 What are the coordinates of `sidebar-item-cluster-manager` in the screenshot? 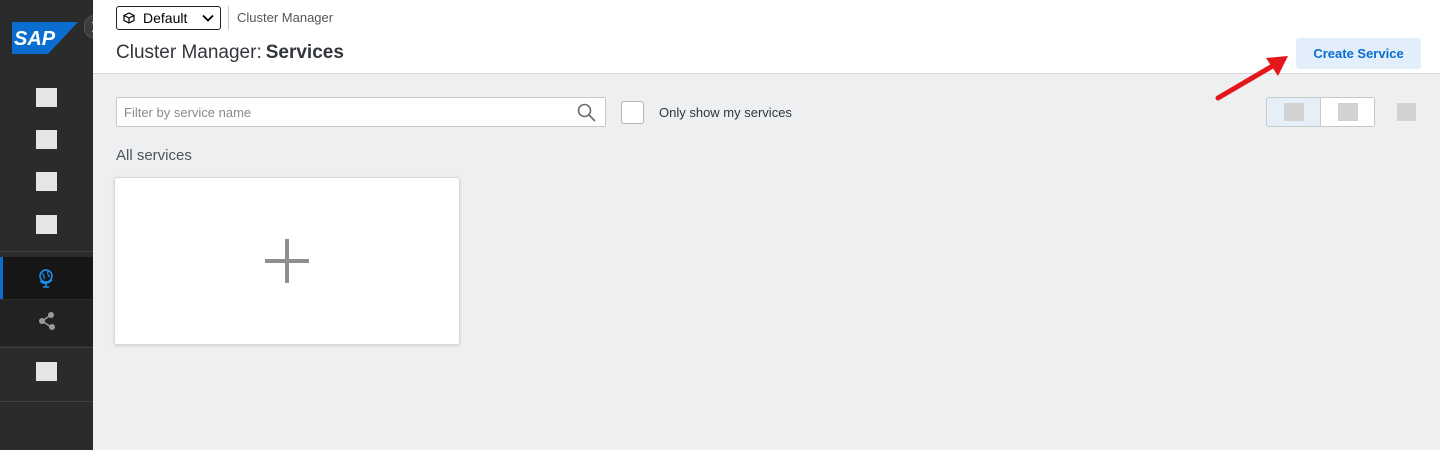 It's located at (46, 278).